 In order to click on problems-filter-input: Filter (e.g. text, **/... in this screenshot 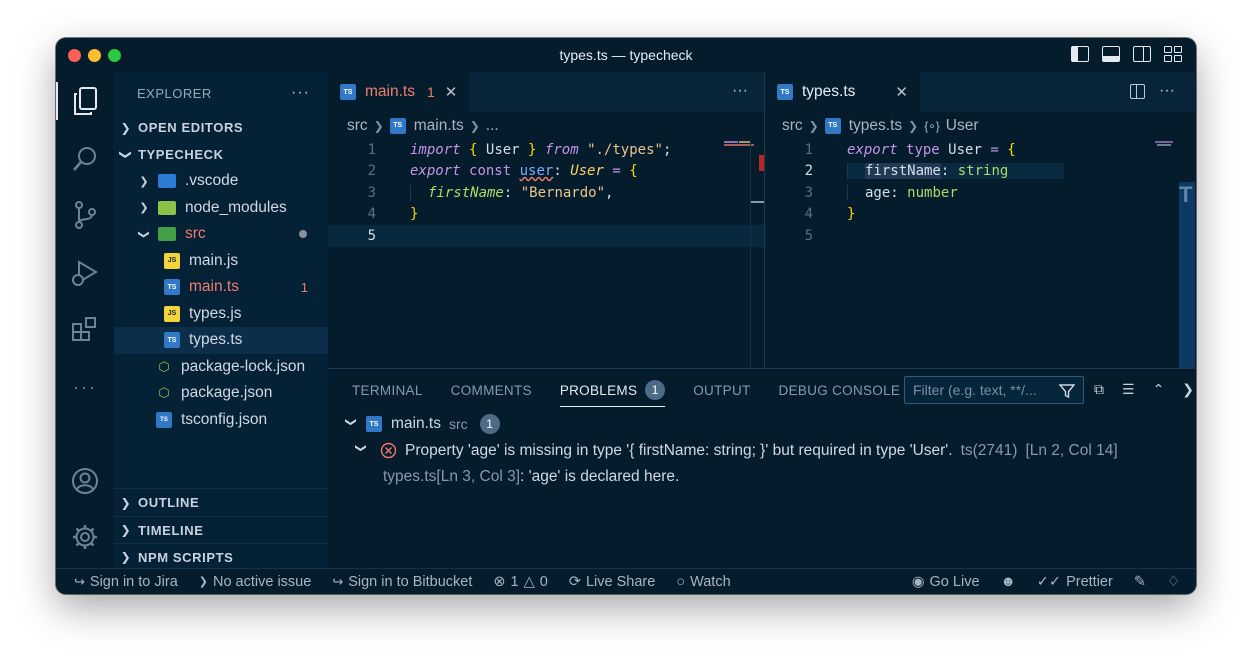, I will do `click(994, 390)`.